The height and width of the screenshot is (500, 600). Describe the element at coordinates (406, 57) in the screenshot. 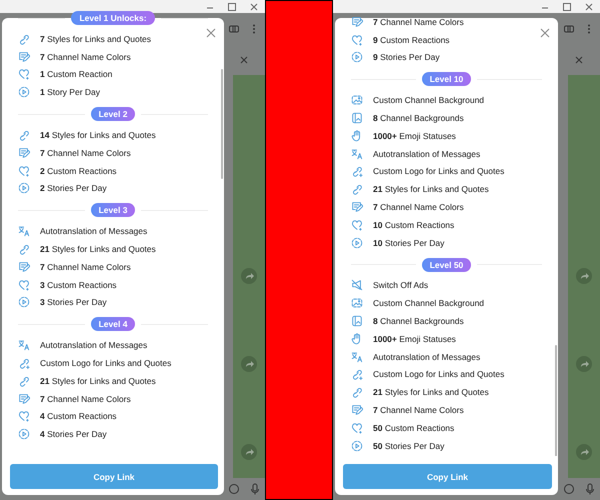

I see `feature-label: 9 Stories Per Day` at that location.